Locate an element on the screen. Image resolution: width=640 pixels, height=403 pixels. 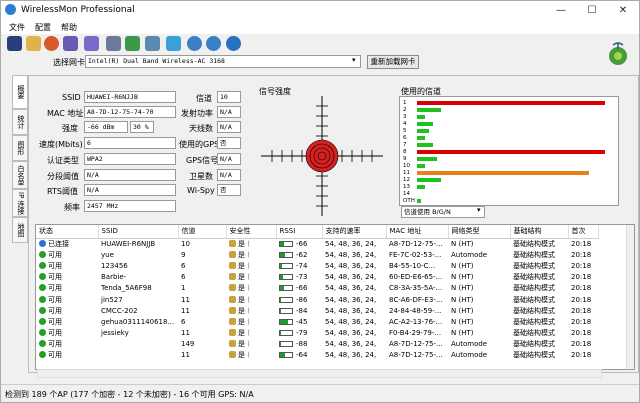
column-header: 状态 is located at coordinates (67, 232).